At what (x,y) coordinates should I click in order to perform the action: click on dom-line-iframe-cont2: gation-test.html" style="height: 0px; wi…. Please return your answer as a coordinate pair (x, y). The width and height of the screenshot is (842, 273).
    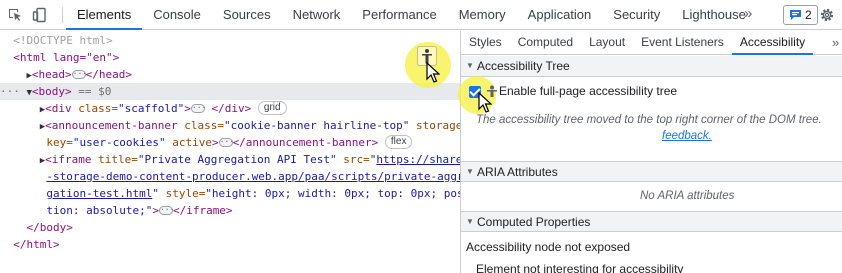
    Looking at the image, I should click on (230, 193).